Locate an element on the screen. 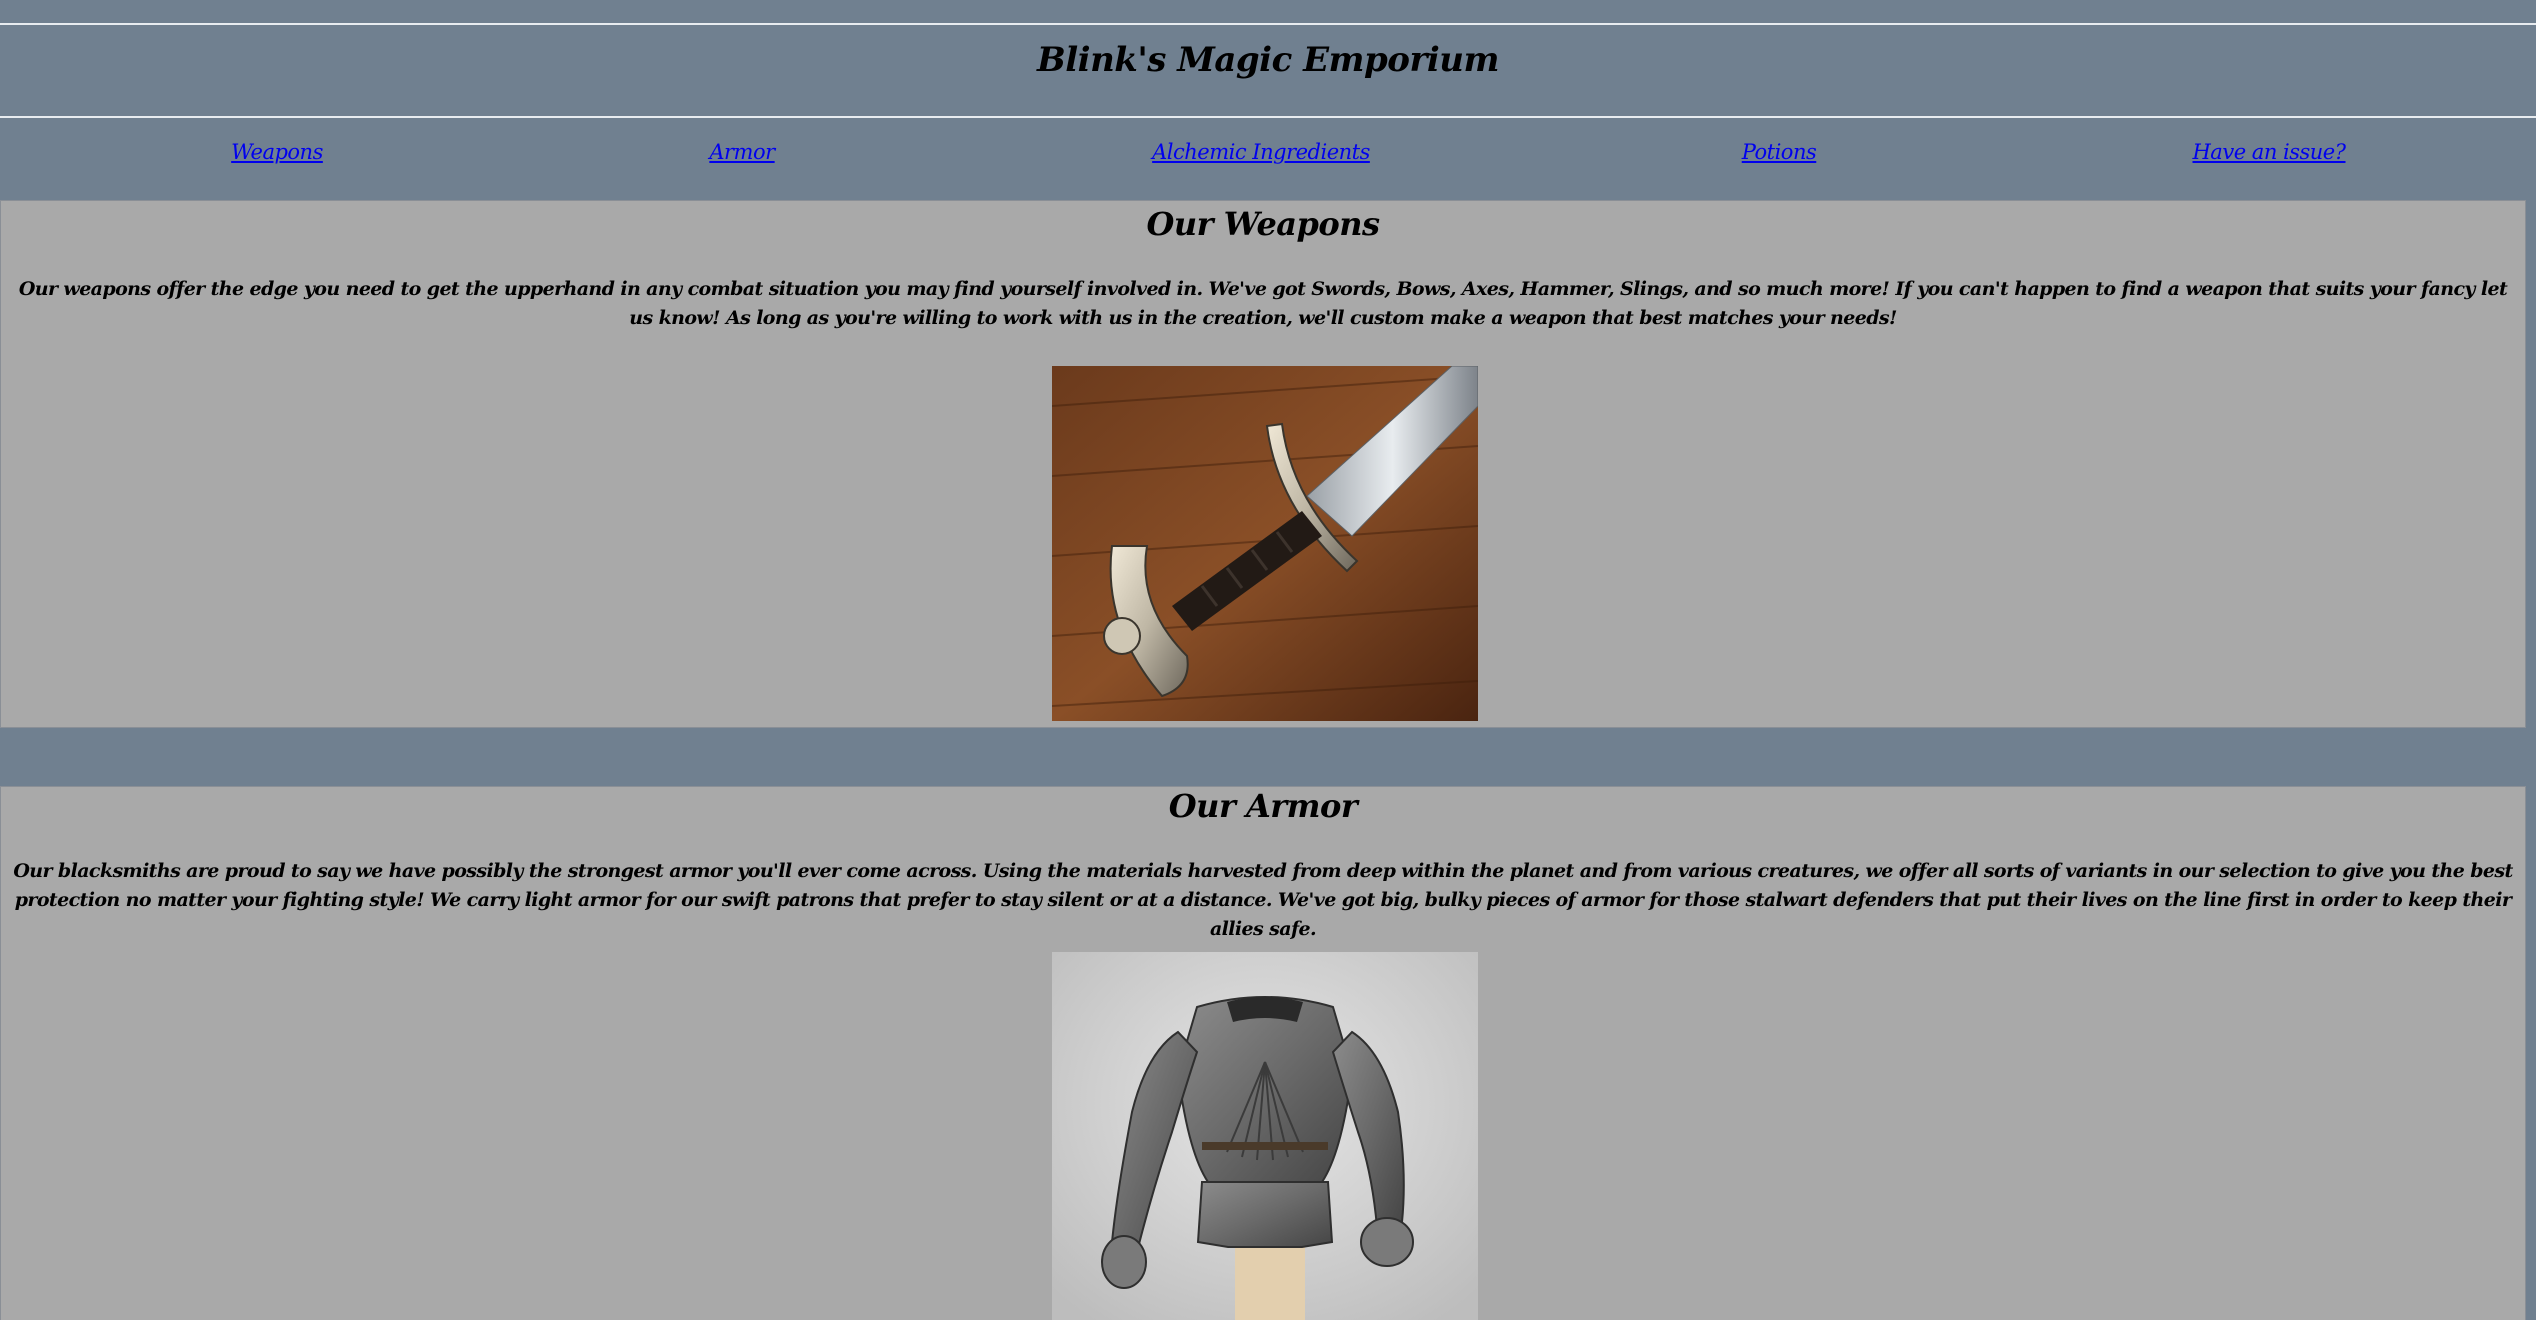  nav-link-alchemic-ingredients: Alchemic Ingredients is located at coordinates (1261, 152).